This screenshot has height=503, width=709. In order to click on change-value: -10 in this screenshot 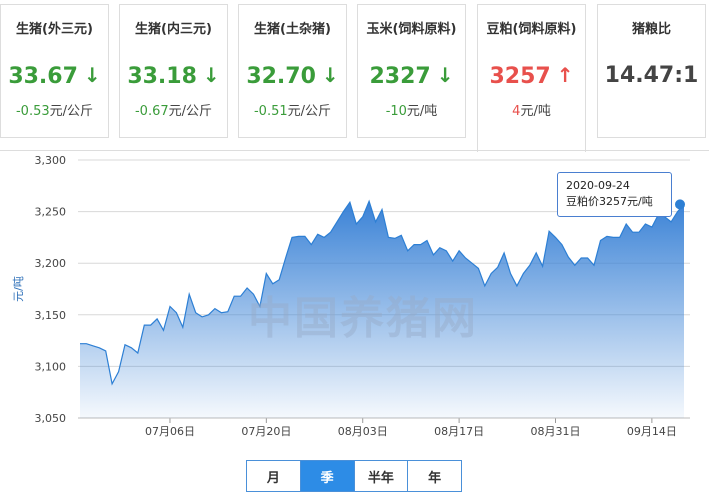, I will do `click(396, 111)`.